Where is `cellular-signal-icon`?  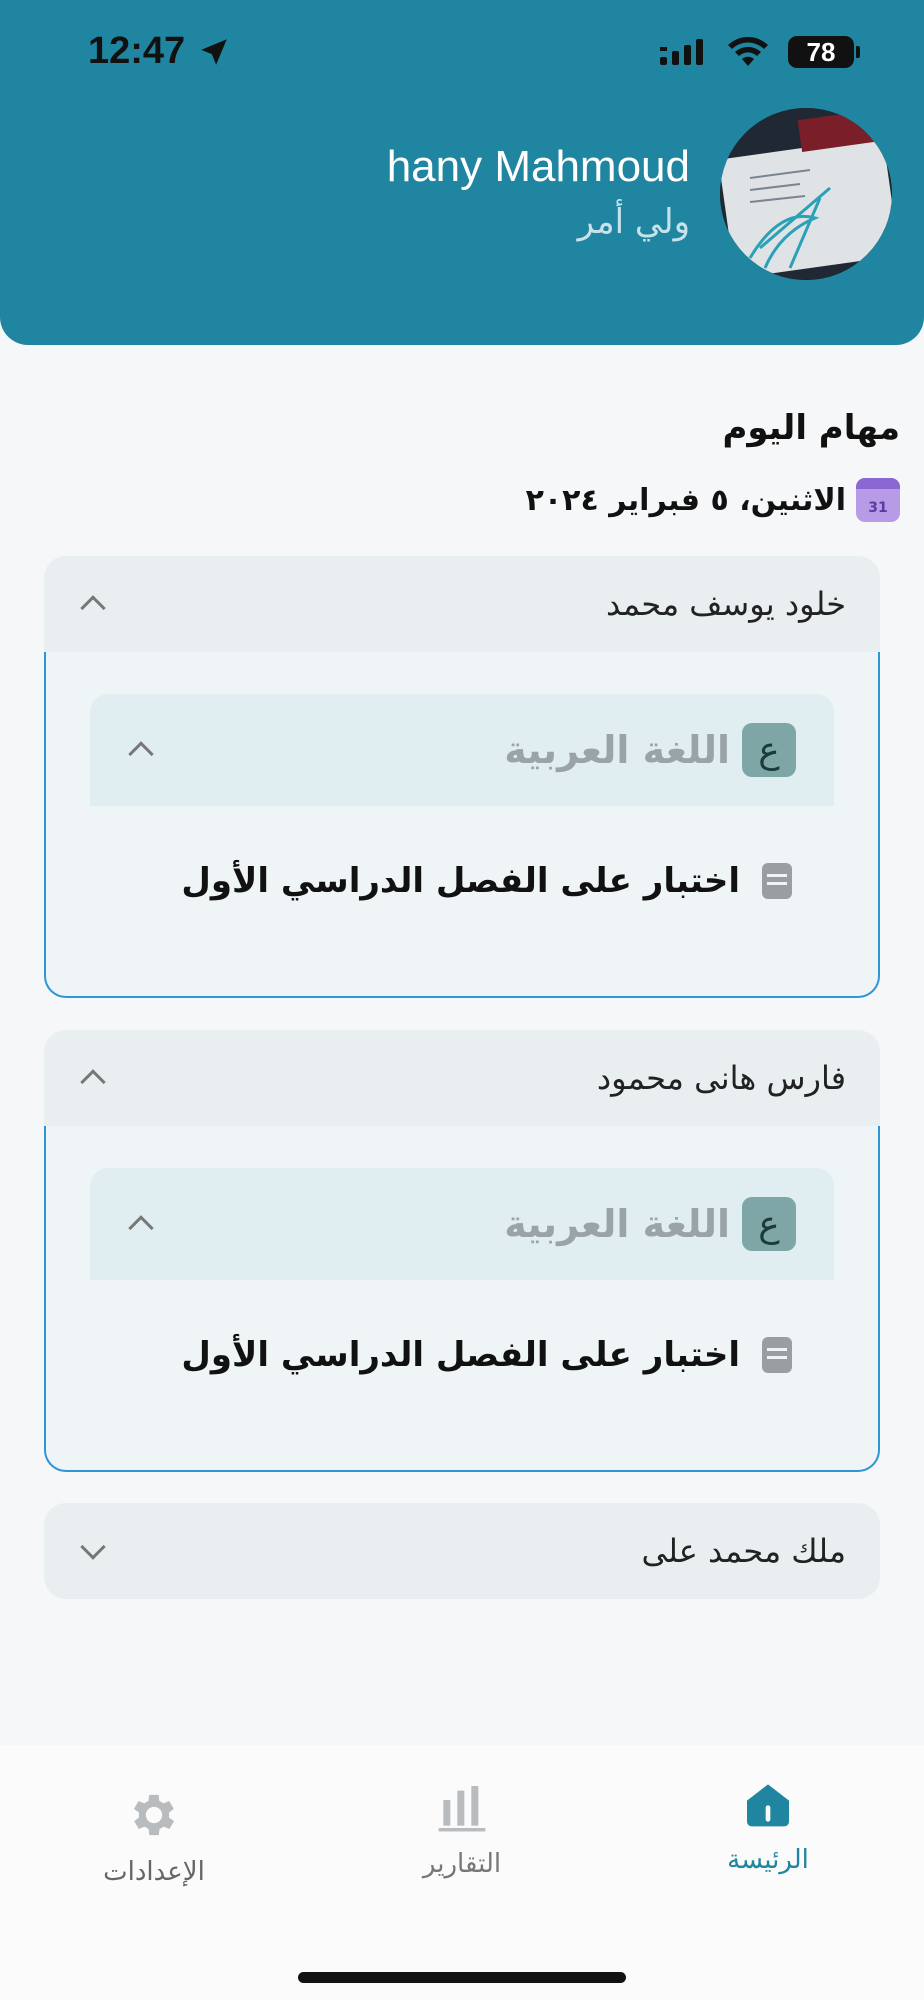 cellular-signal-icon is located at coordinates (681, 52).